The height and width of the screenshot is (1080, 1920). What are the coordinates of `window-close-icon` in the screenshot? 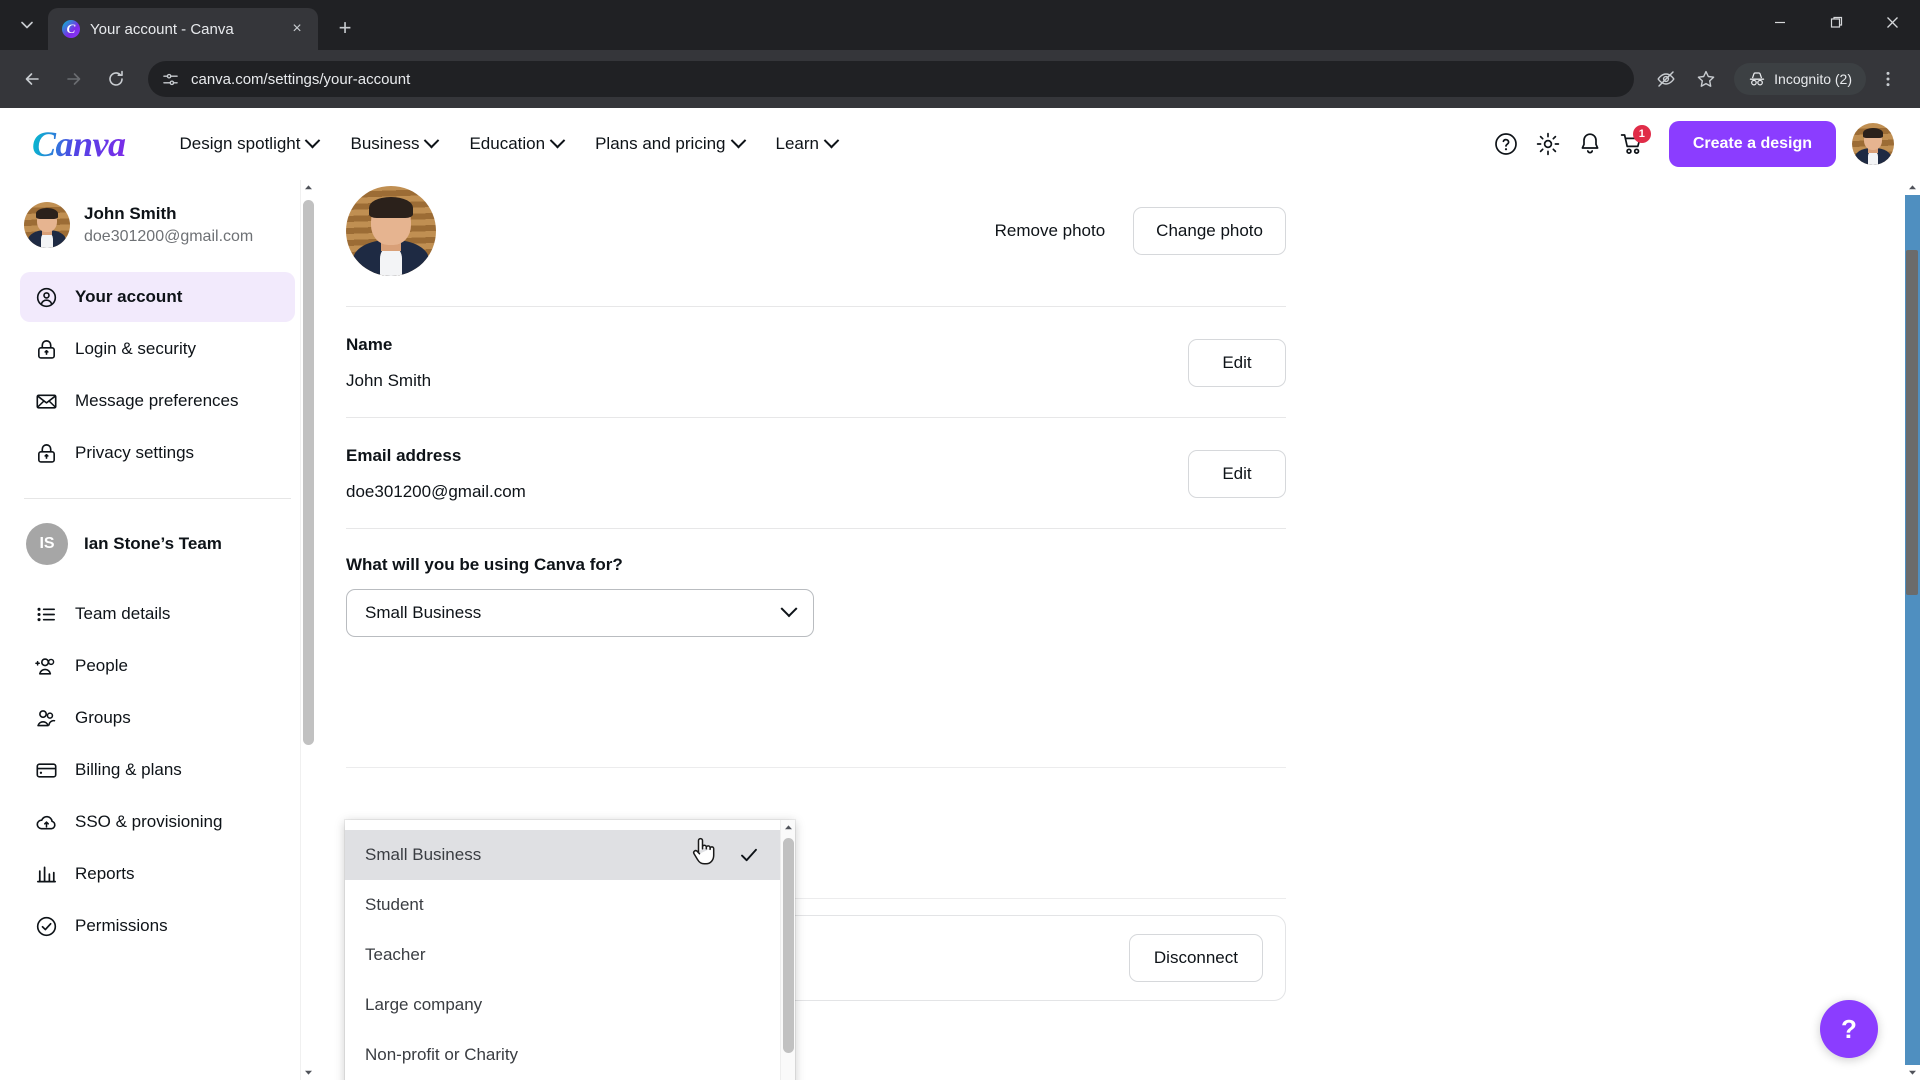 It's located at (1892, 22).